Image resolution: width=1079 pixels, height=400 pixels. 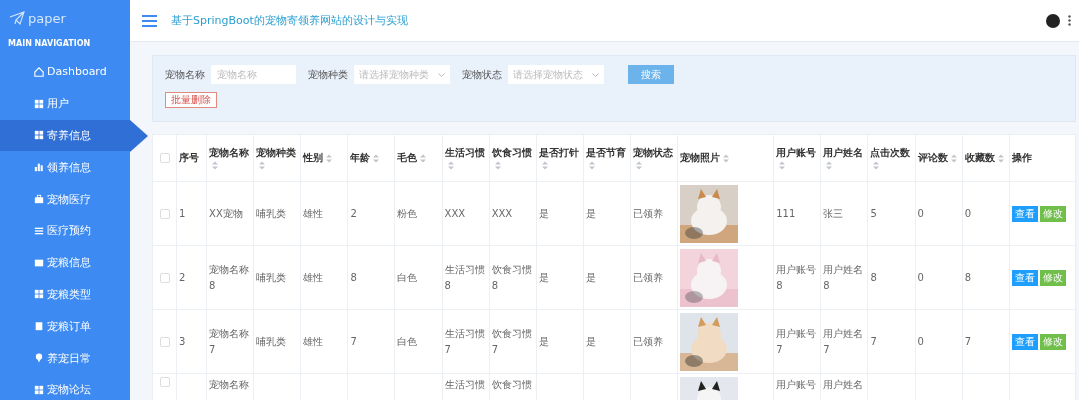 I want to click on nav-item: 宠粮类型, so click(x=65, y=294).